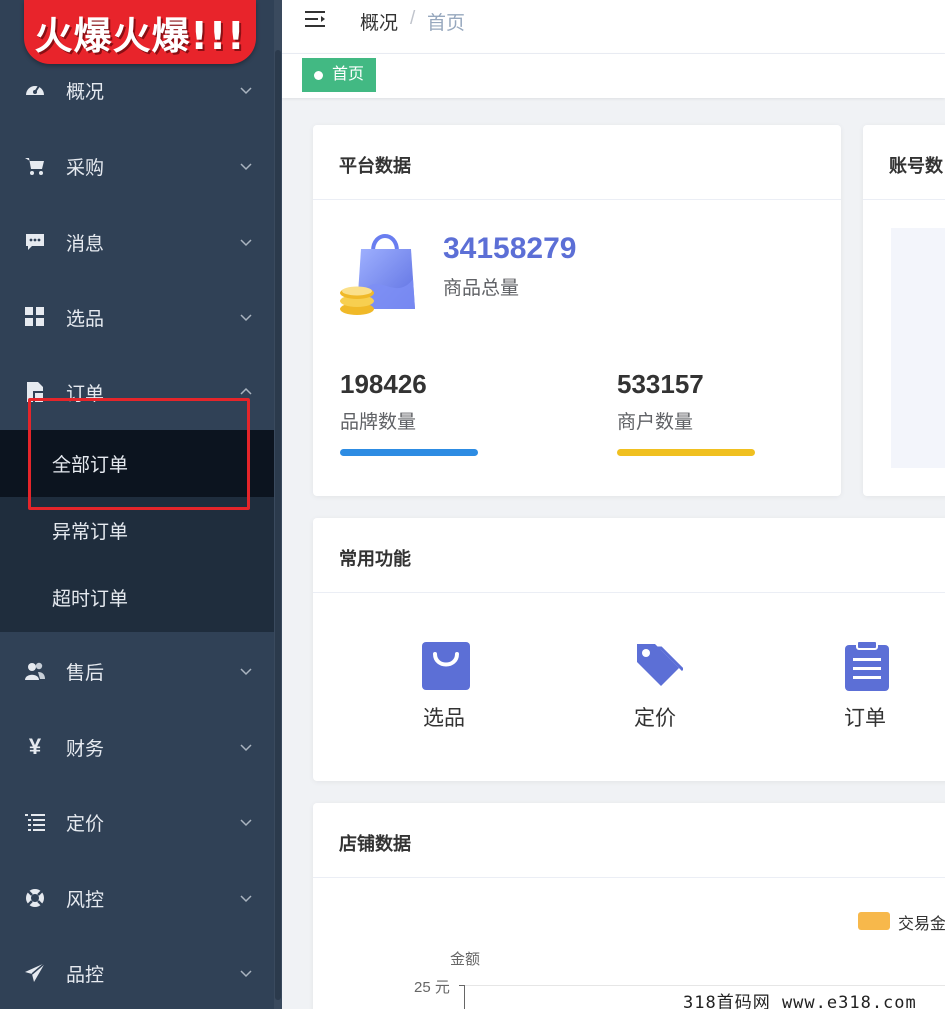 The width and height of the screenshot is (945, 1009). What do you see at coordinates (35, 166) in the screenshot?
I see `cart-icon` at bounding box center [35, 166].